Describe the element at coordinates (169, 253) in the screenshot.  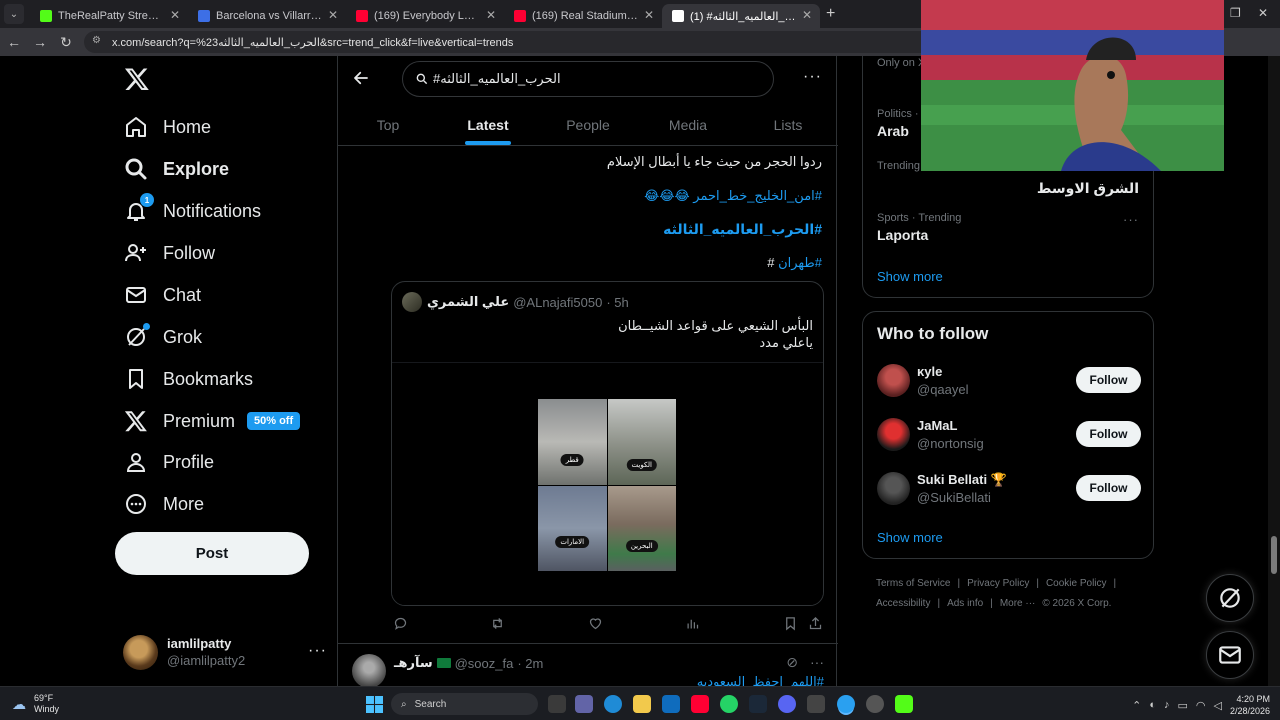
I see `nav-follow: Follow` at that location.